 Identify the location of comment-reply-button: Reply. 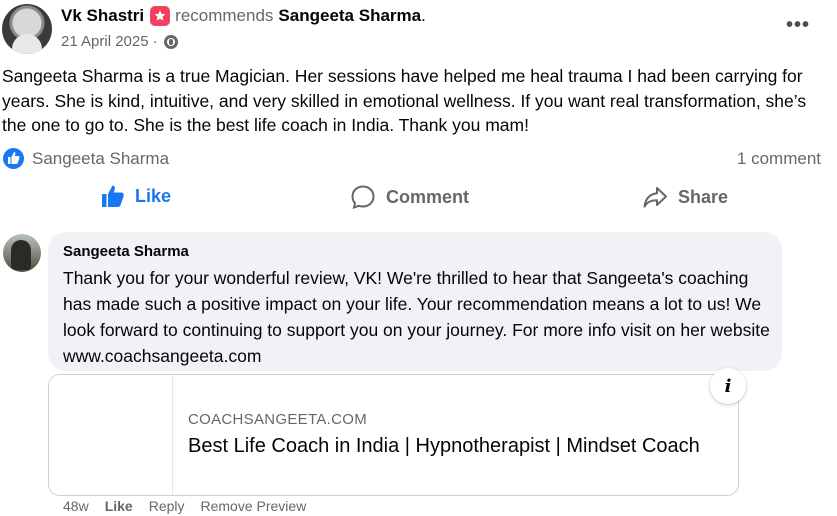
(167, 506).